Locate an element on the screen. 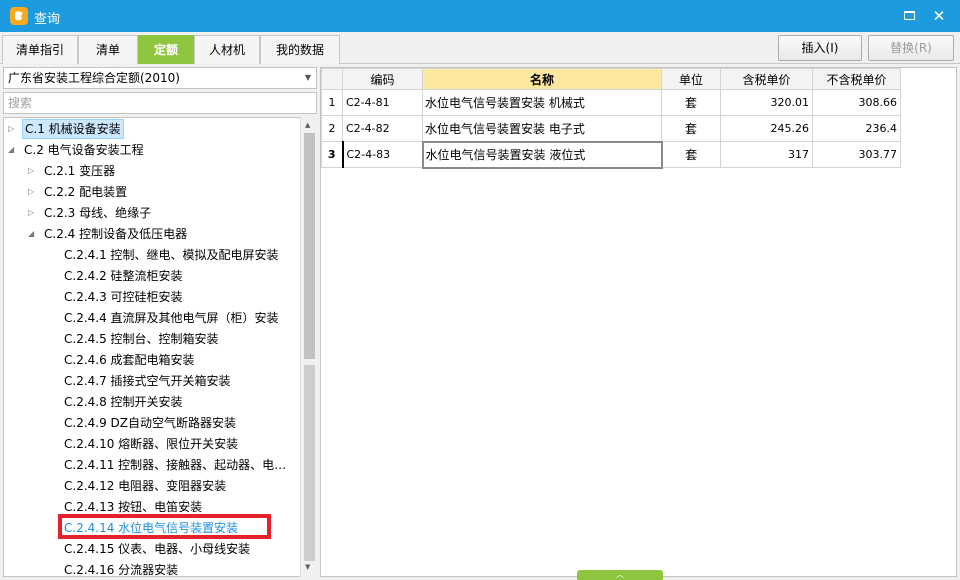  tree-node-label: C.2.3 母线、绝缘子 is located at coordinates (98, 213).